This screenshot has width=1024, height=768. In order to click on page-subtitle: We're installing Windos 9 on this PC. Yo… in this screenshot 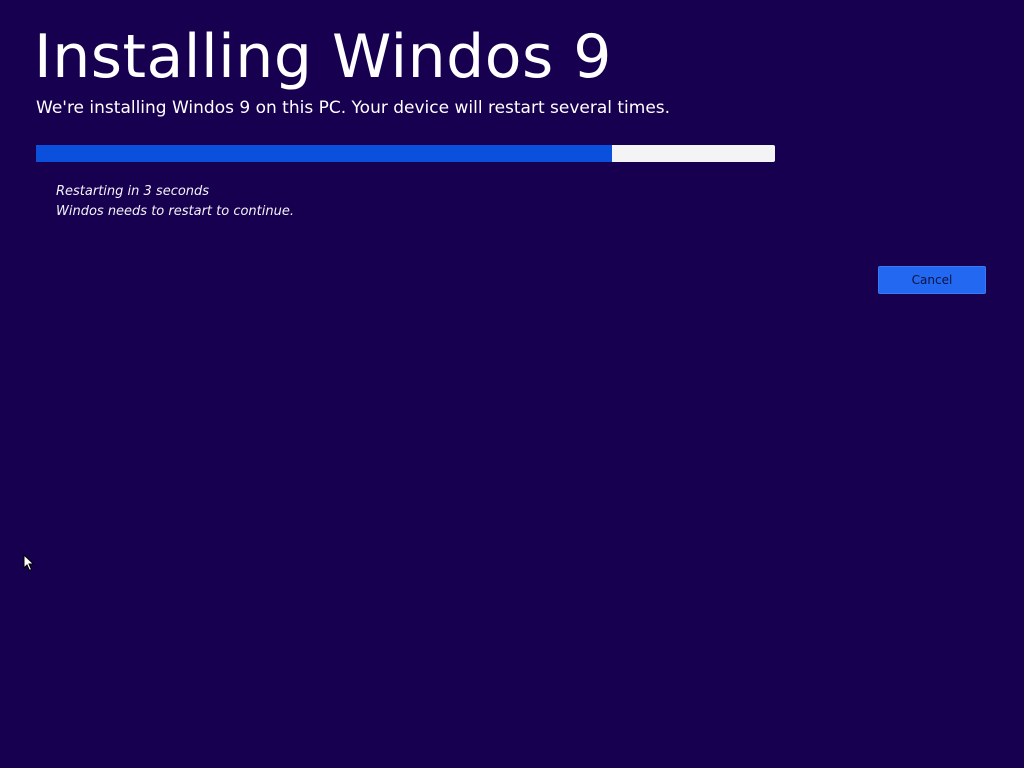, I will do `click(353, 108)`.